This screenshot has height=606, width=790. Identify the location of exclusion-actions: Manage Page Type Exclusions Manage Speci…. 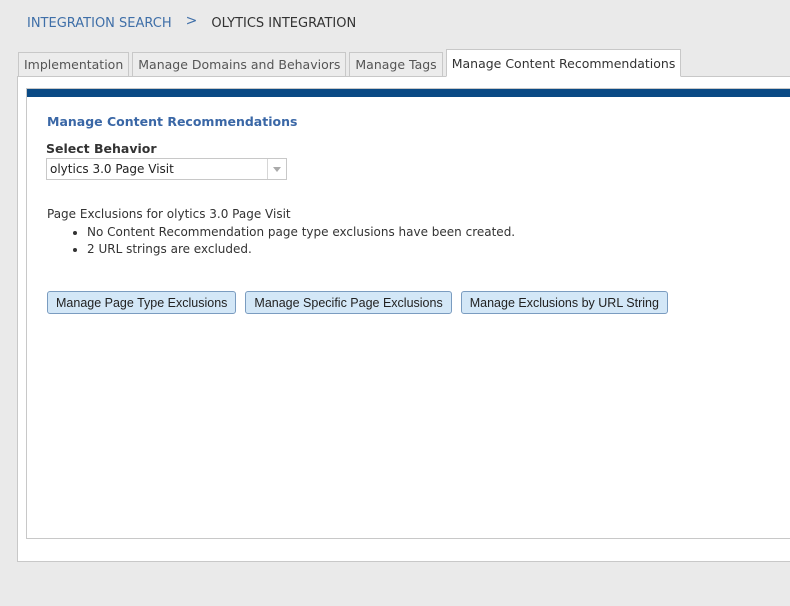
(357, 302).